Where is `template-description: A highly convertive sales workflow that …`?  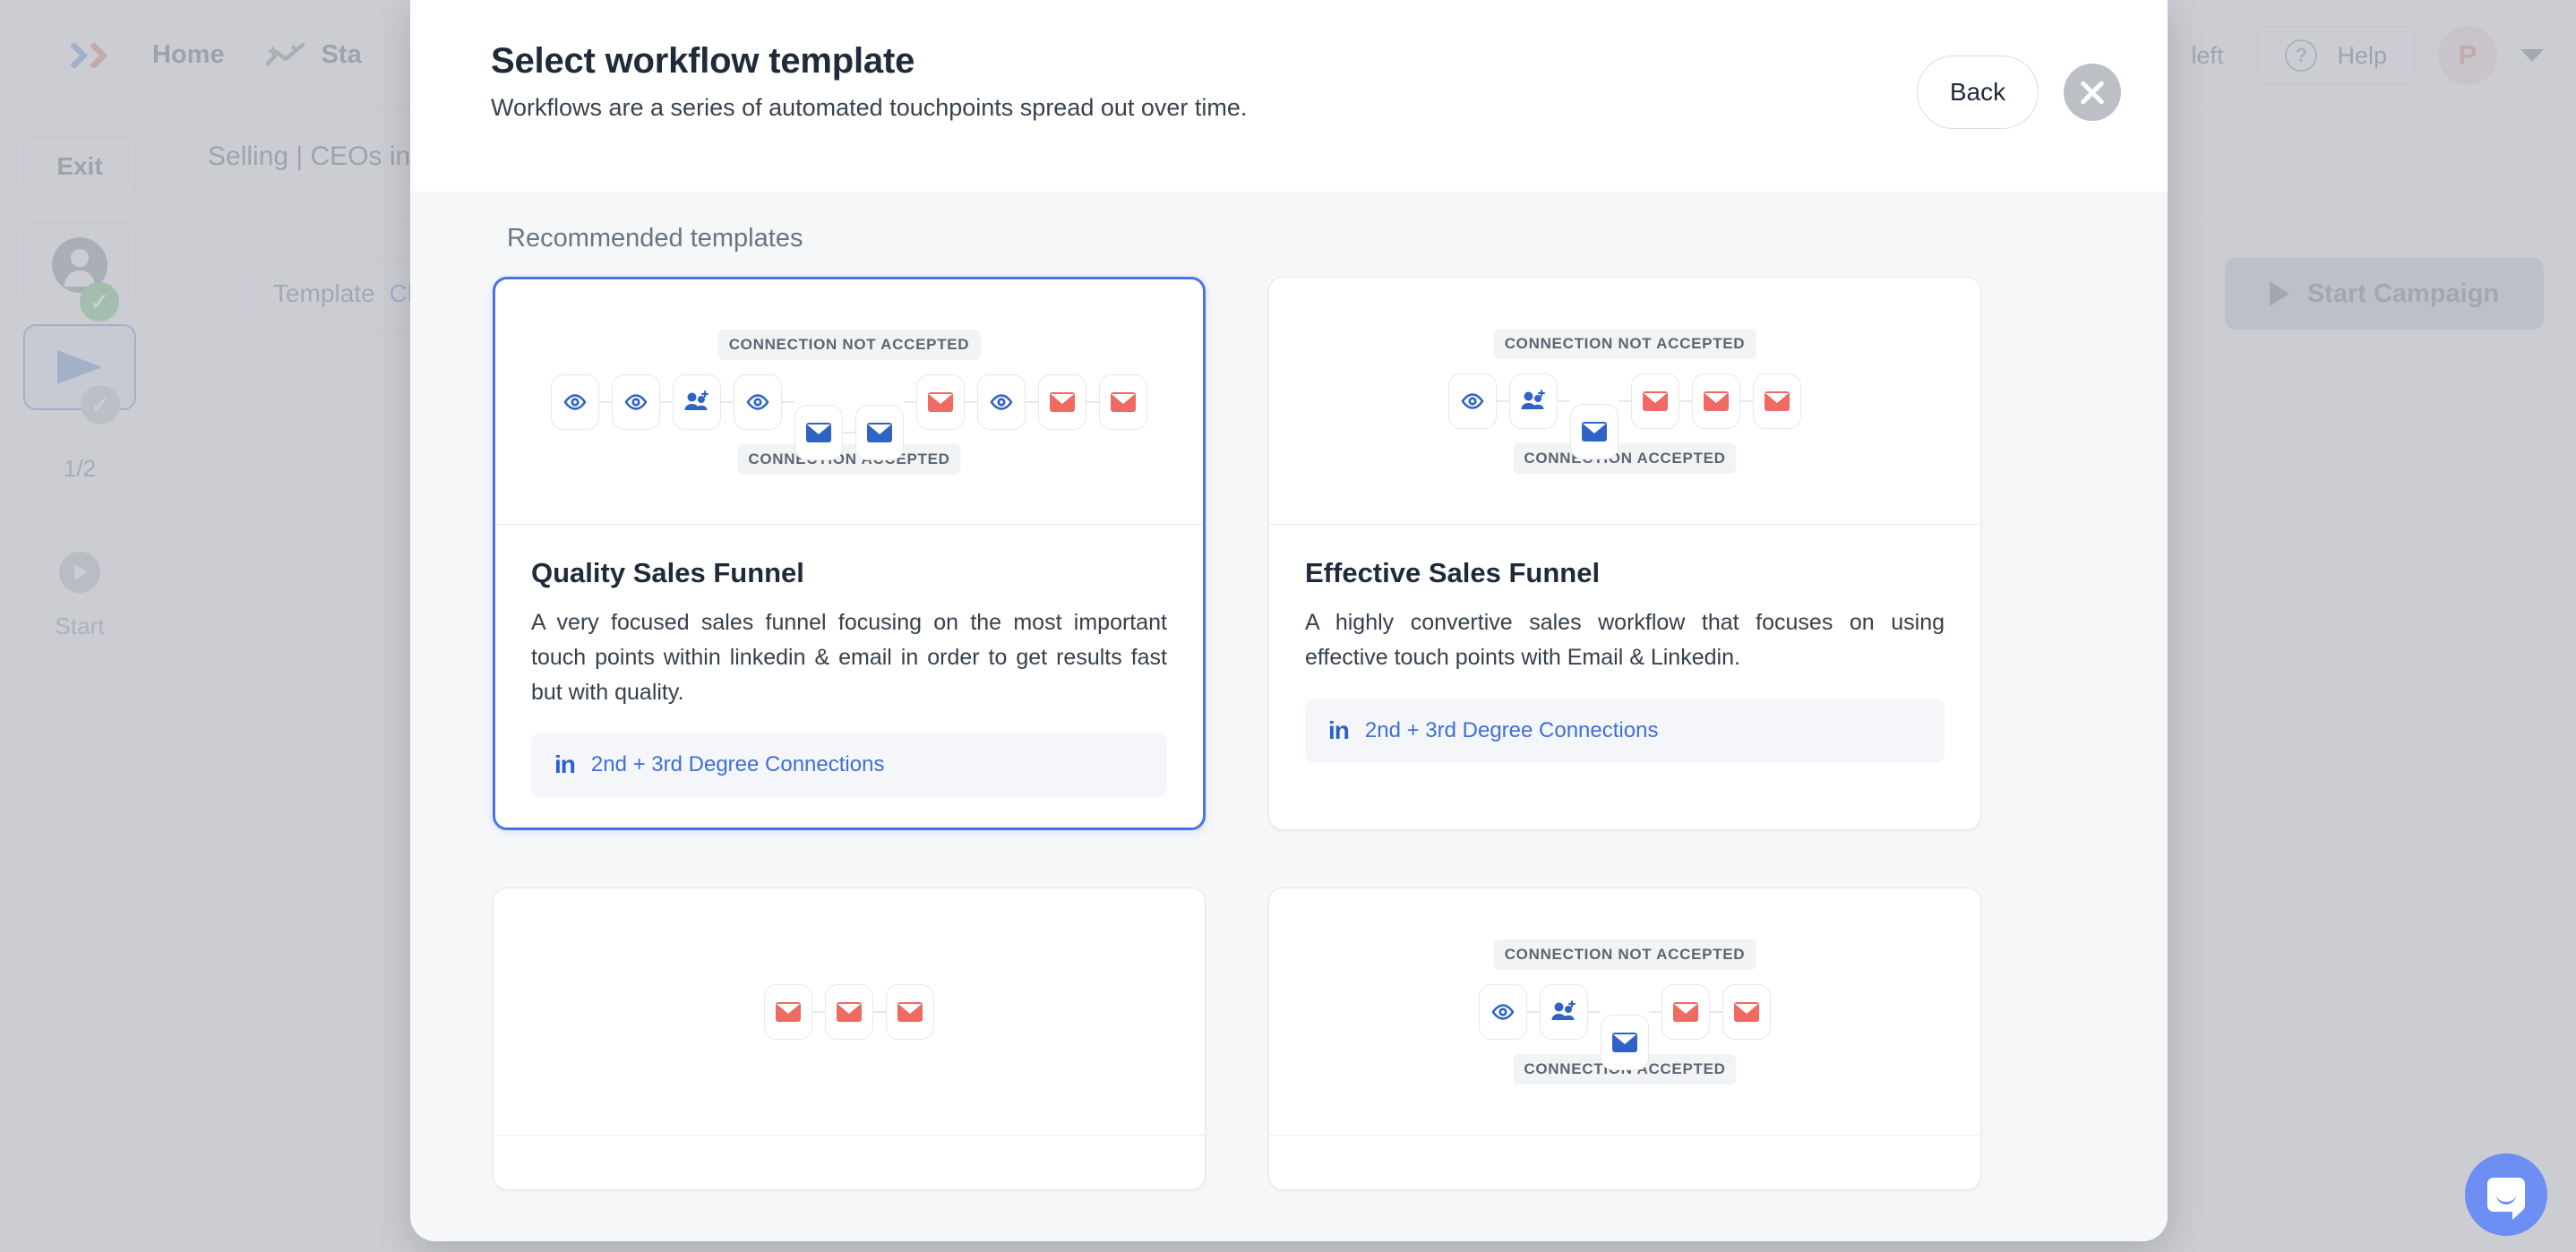 template-description: A highly convertive sales workflow that … is located at coordinates (1625, 640).